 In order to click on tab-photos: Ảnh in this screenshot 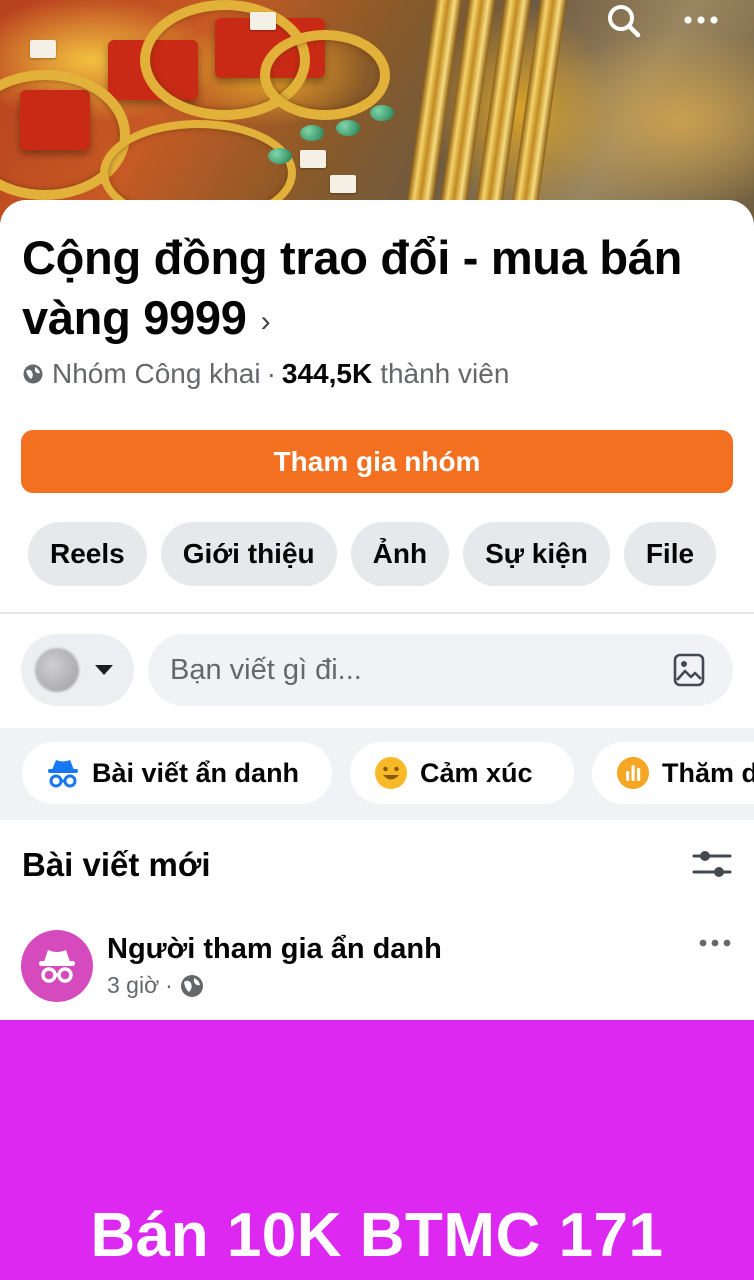, I will do `click(400, 554)`.